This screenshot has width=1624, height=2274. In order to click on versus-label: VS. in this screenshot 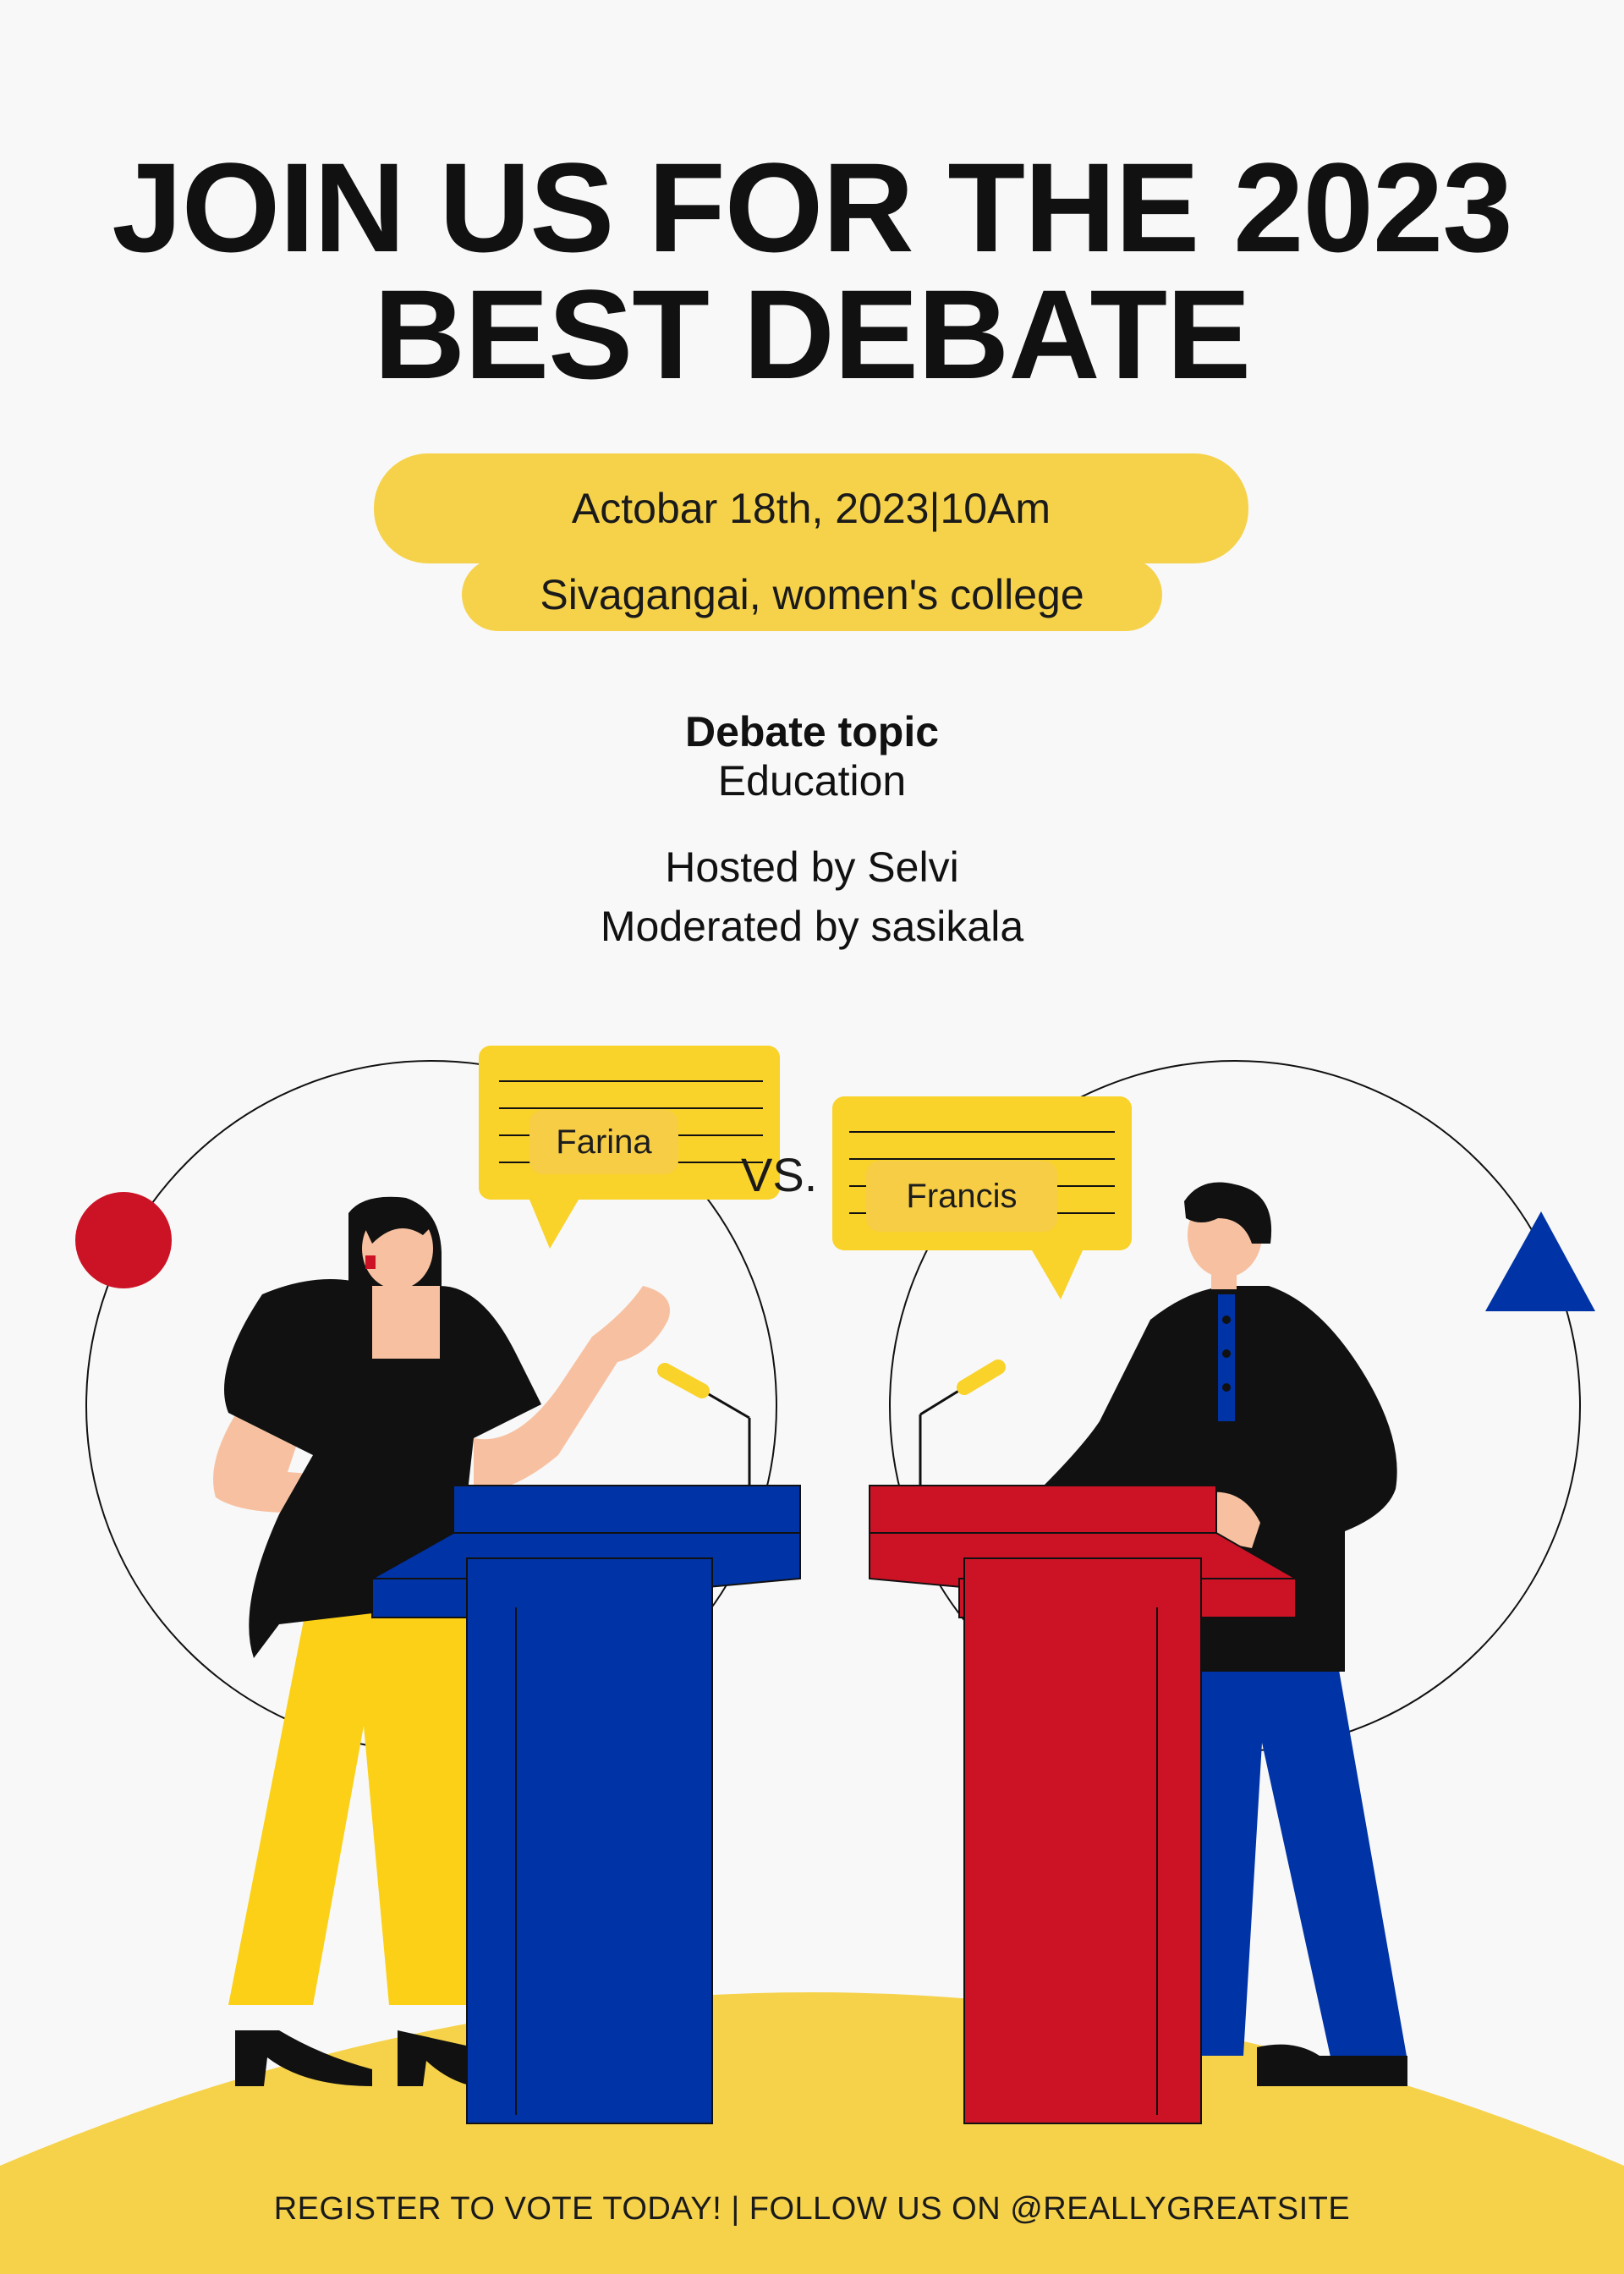, I will do `click(779, 1174)`.